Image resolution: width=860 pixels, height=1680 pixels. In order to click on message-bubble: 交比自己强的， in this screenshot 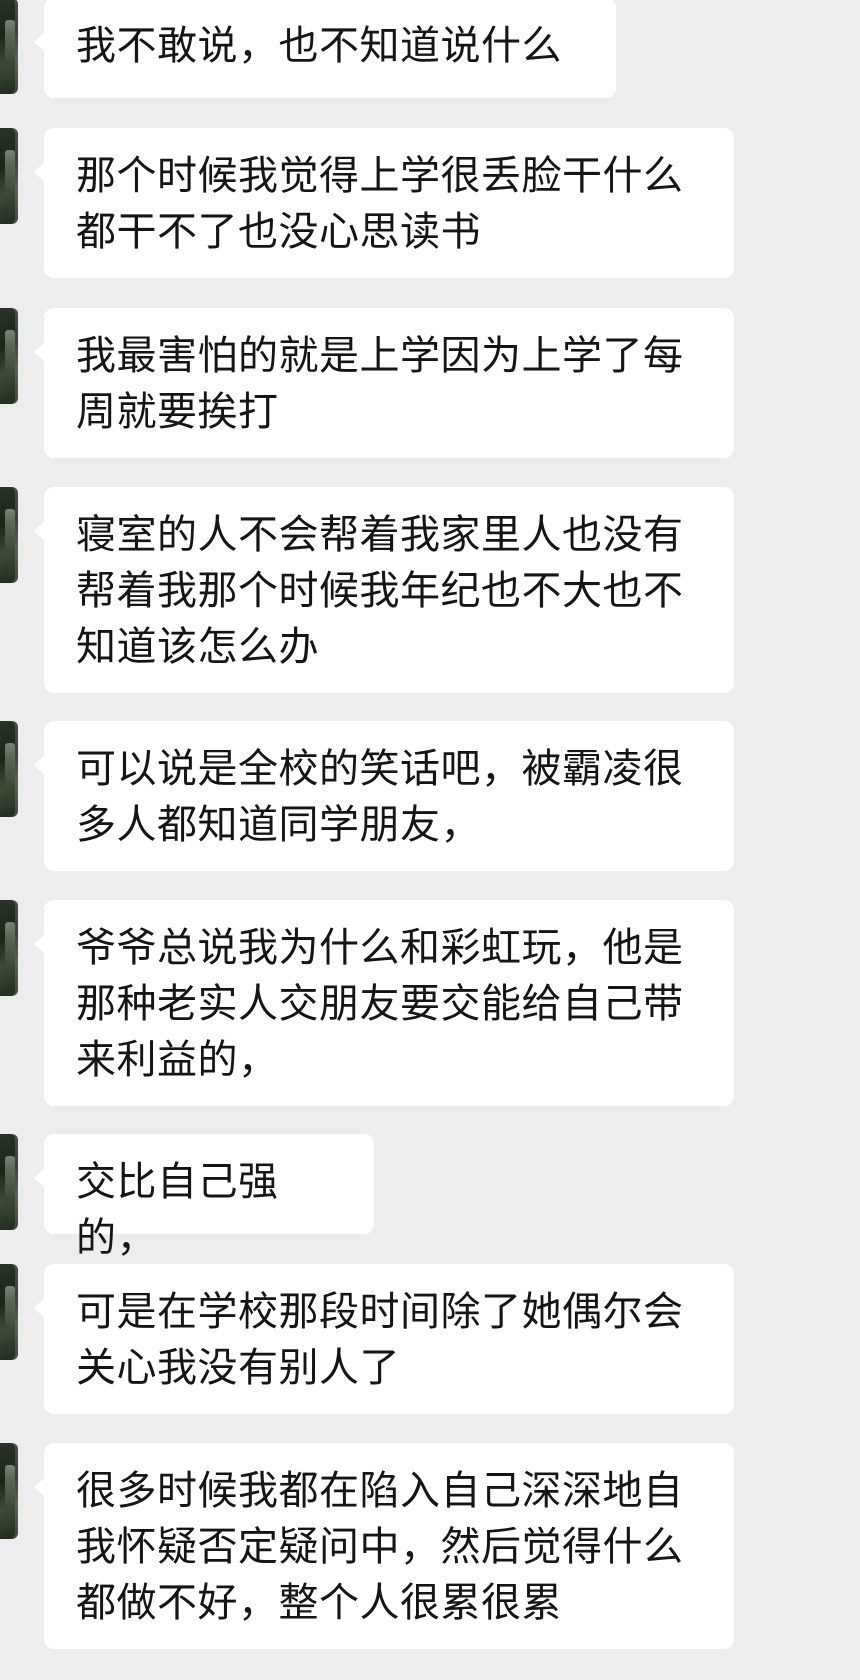, I will do `click(204, 1197)`.